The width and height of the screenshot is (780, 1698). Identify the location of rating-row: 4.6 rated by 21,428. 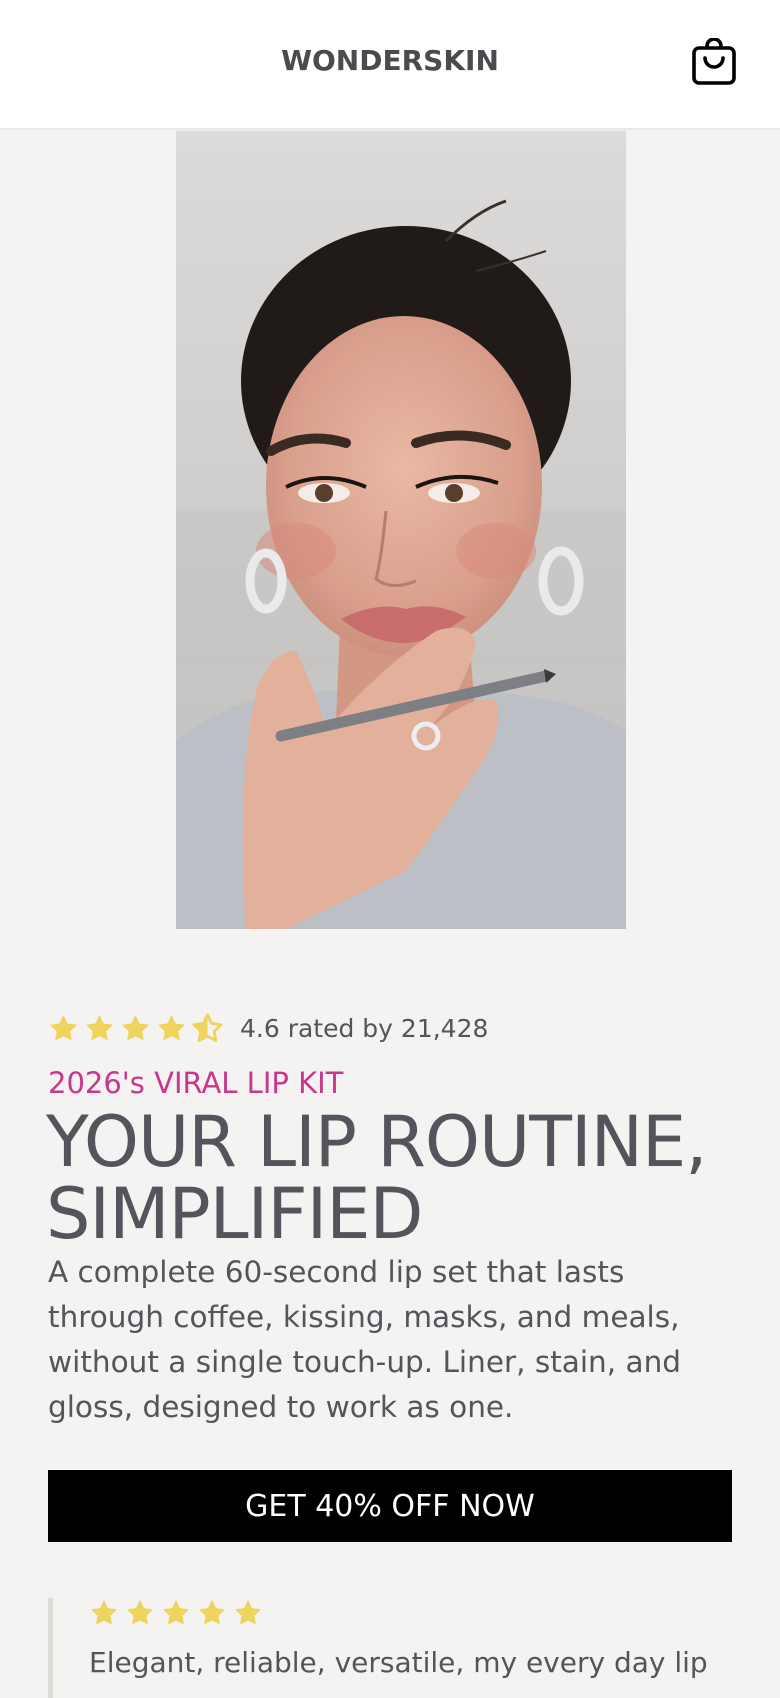
(268, 1028).